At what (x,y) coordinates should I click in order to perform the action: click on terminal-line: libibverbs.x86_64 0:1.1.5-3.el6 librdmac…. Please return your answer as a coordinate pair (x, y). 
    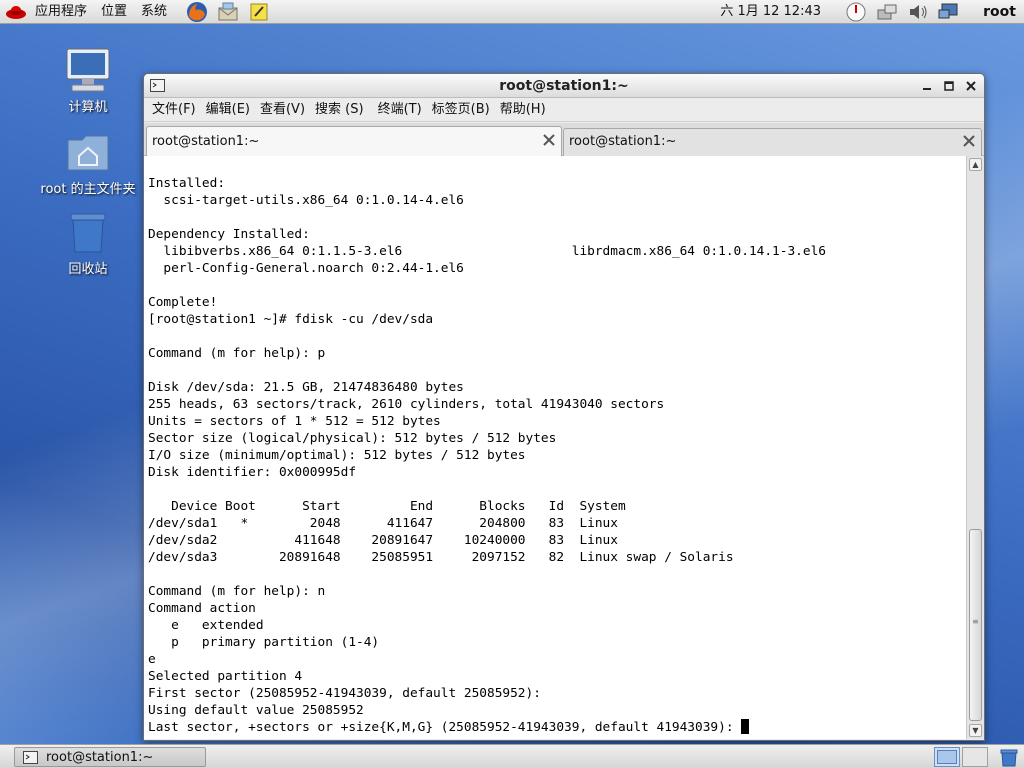
    Looking at the image, I should click on (487, 251).